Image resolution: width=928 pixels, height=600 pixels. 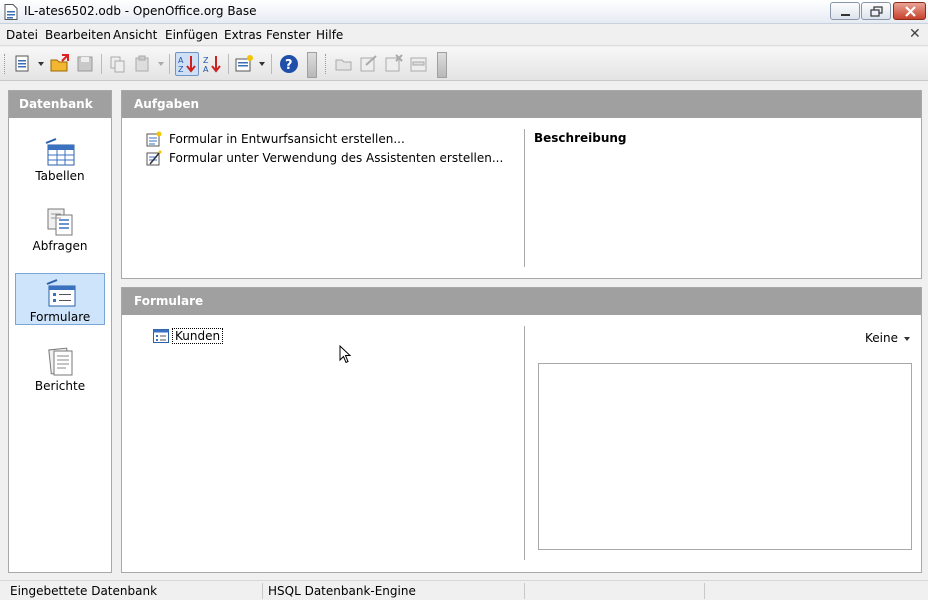 I want to click on nav-reports: Berichte, so click(x=60, y=369).